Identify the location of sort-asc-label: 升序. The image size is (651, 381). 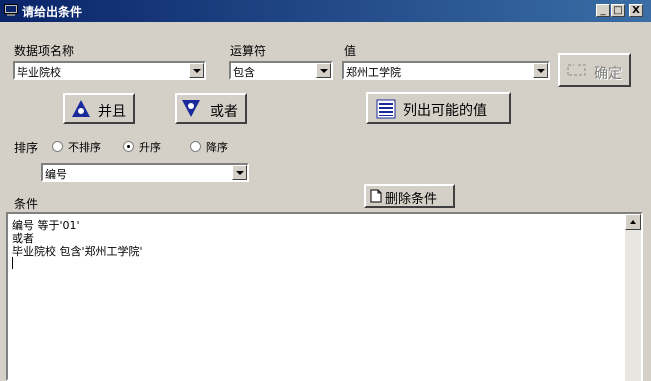
(150, 147).